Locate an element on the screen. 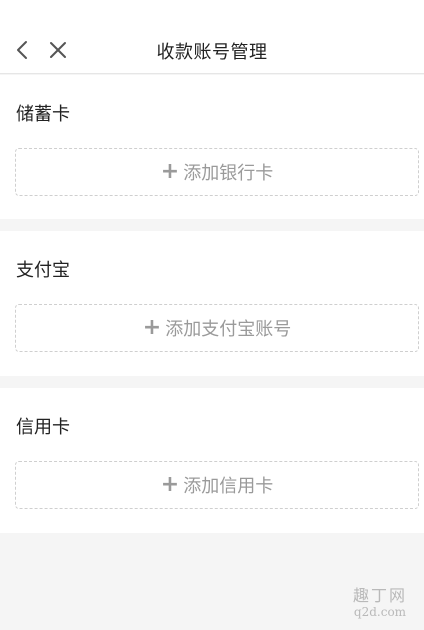  section-label-alipay: 支付宝 is located at coordinates (43, 270).